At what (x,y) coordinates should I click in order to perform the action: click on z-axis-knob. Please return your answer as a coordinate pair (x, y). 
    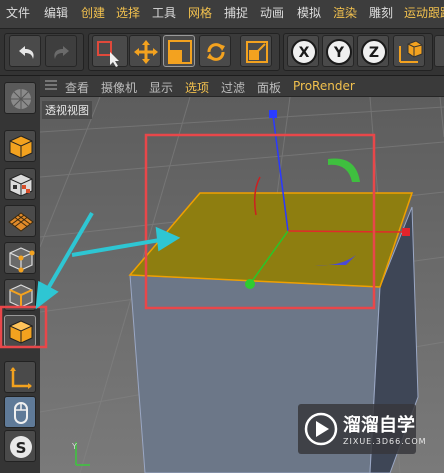
    Looking at the image, I should click on (250, 284).